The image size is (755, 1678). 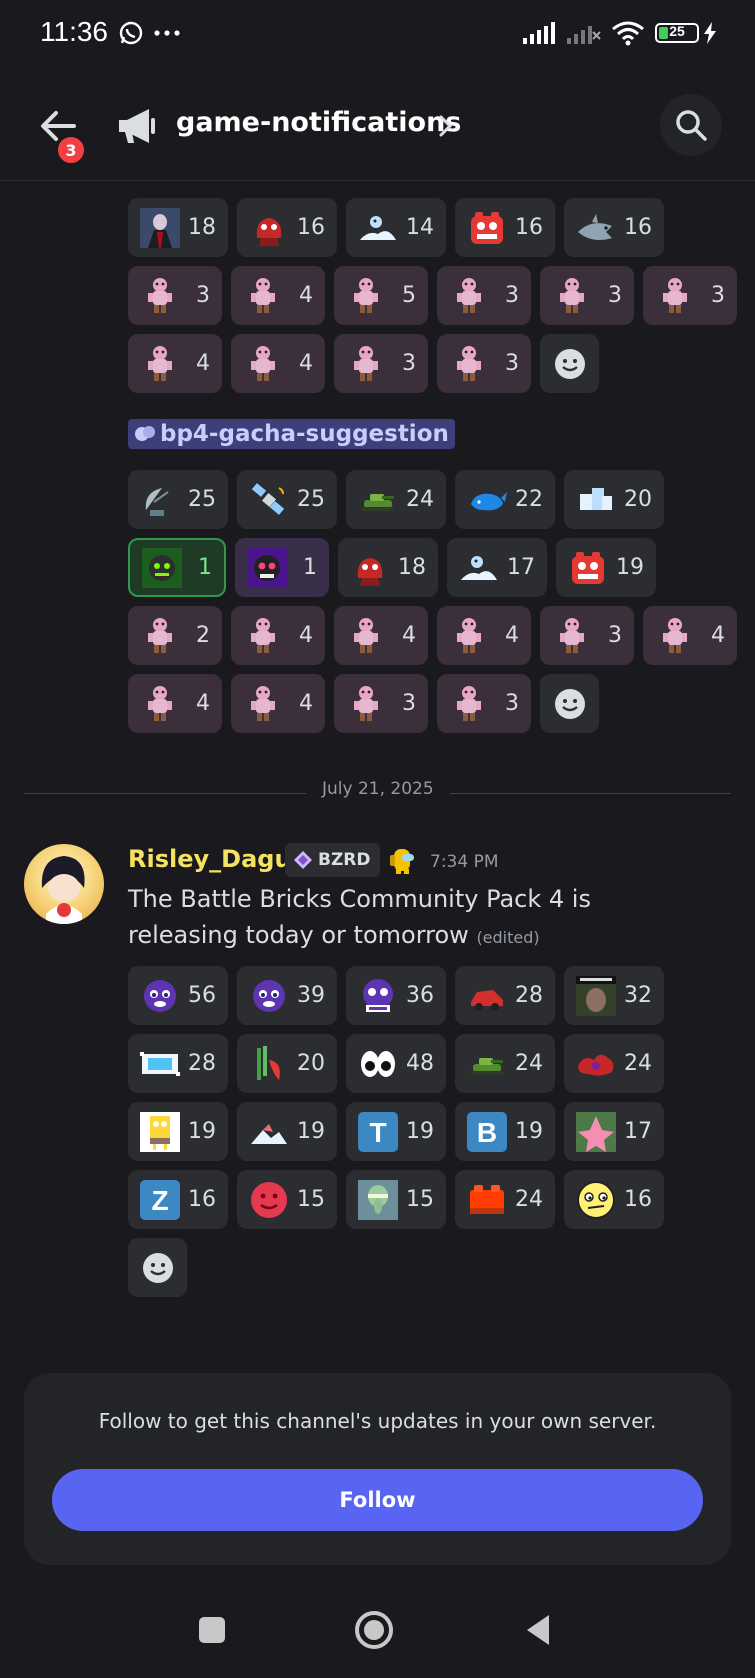 What do you see at coordinates (505, 499) in the screenshot?
I see `reaction-pill: 22` at bounding box center [505, 499].